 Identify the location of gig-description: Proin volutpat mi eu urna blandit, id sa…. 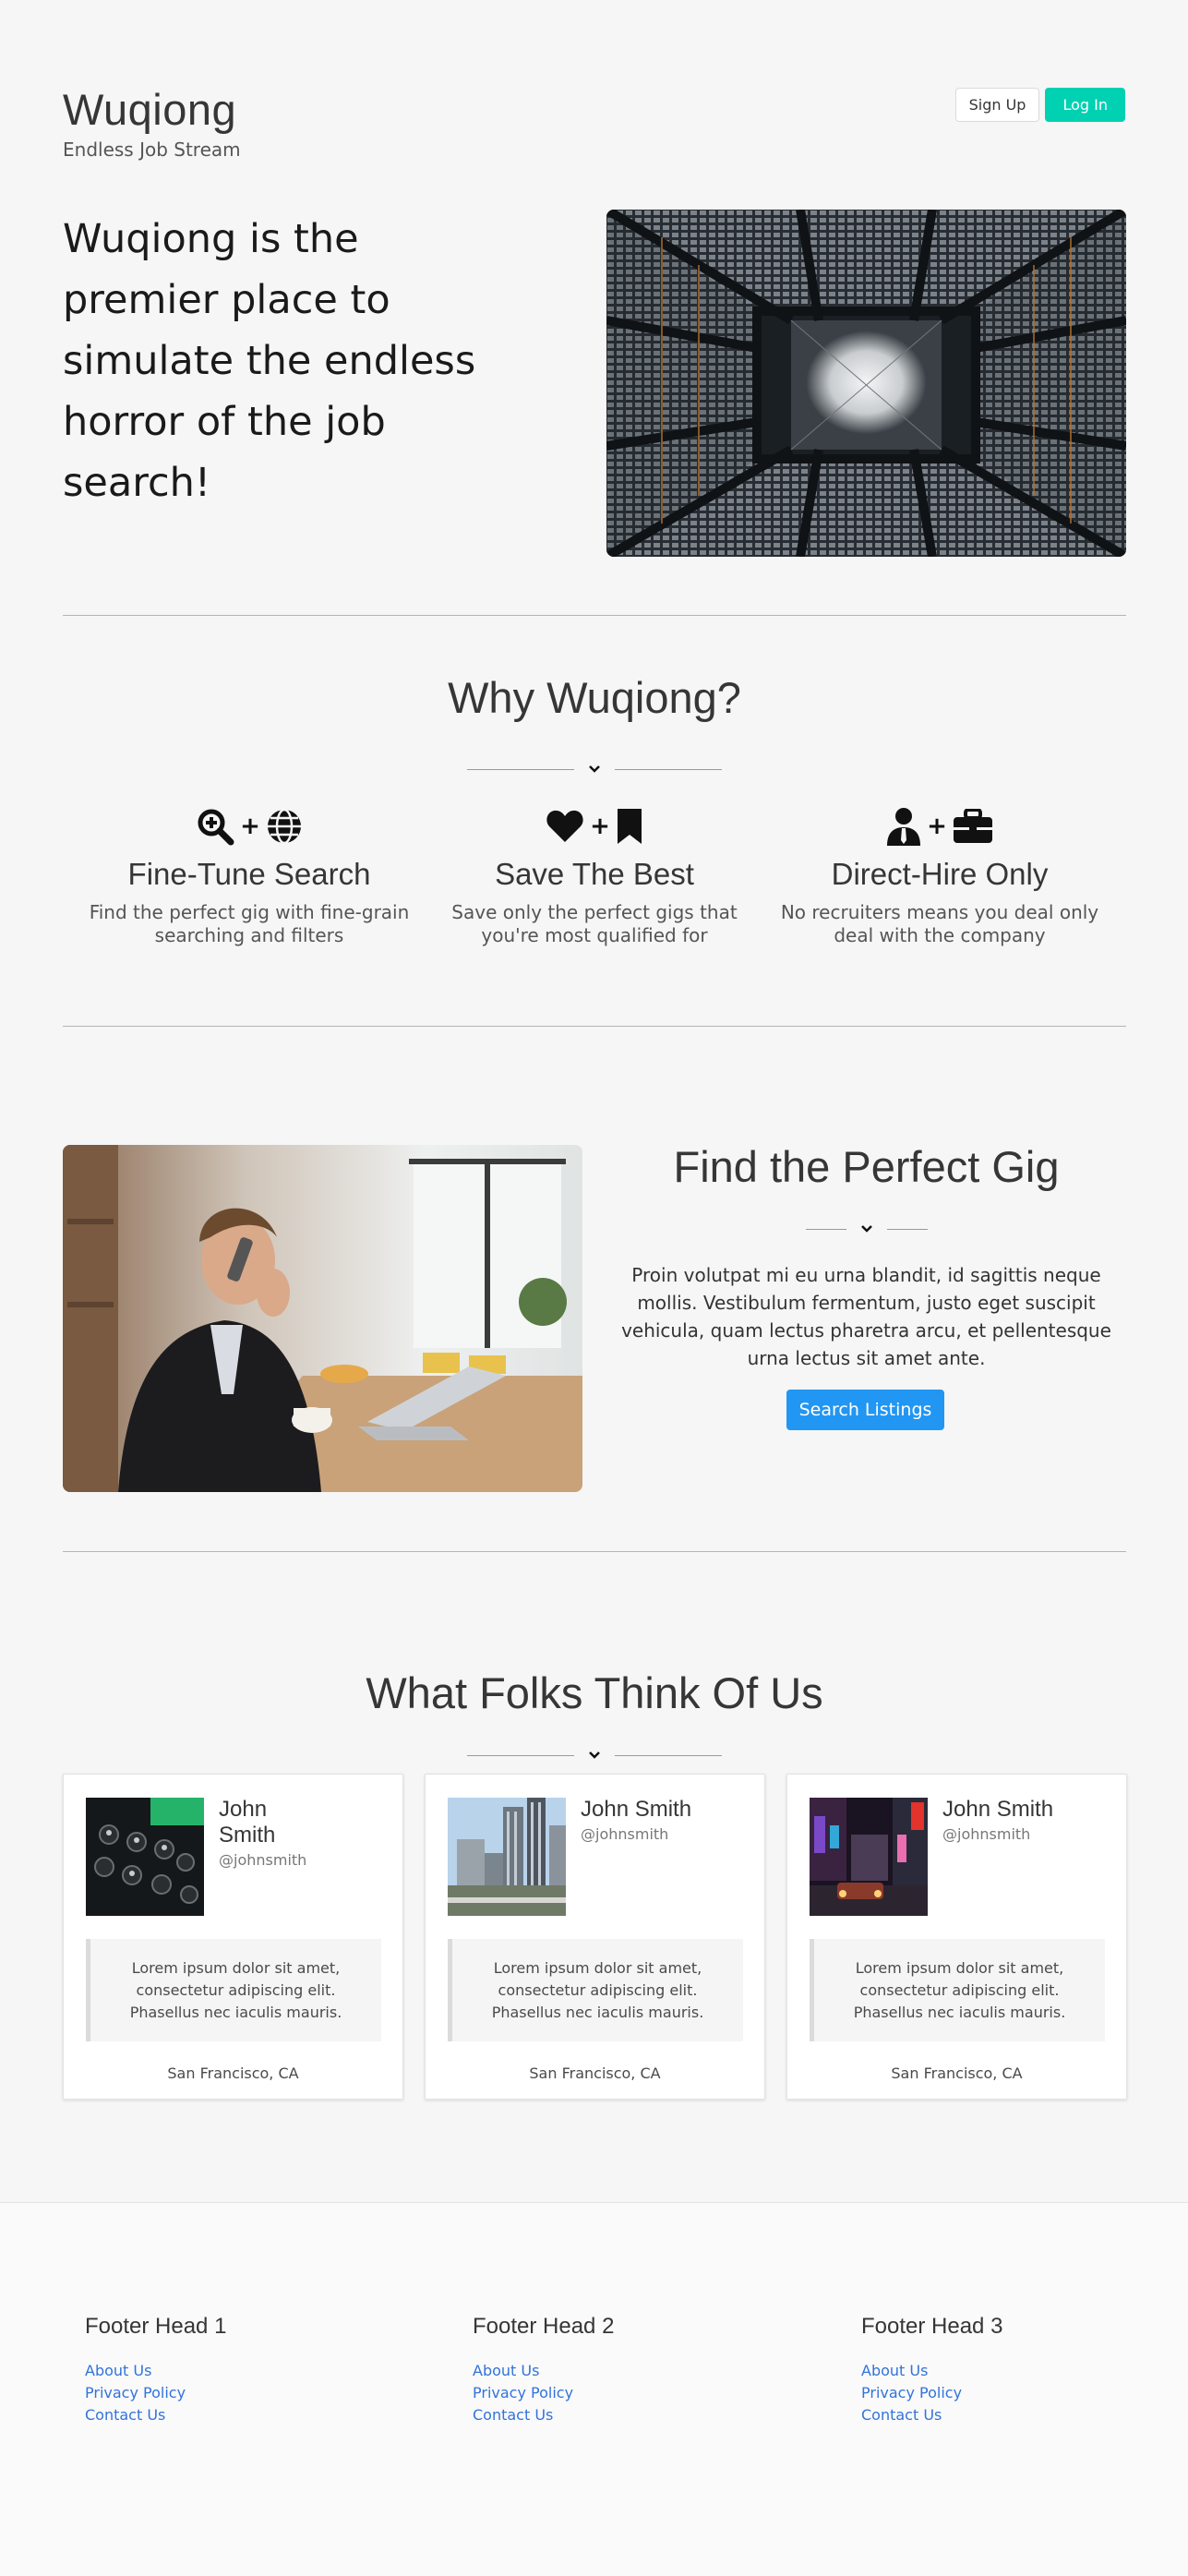
(866, 1316).